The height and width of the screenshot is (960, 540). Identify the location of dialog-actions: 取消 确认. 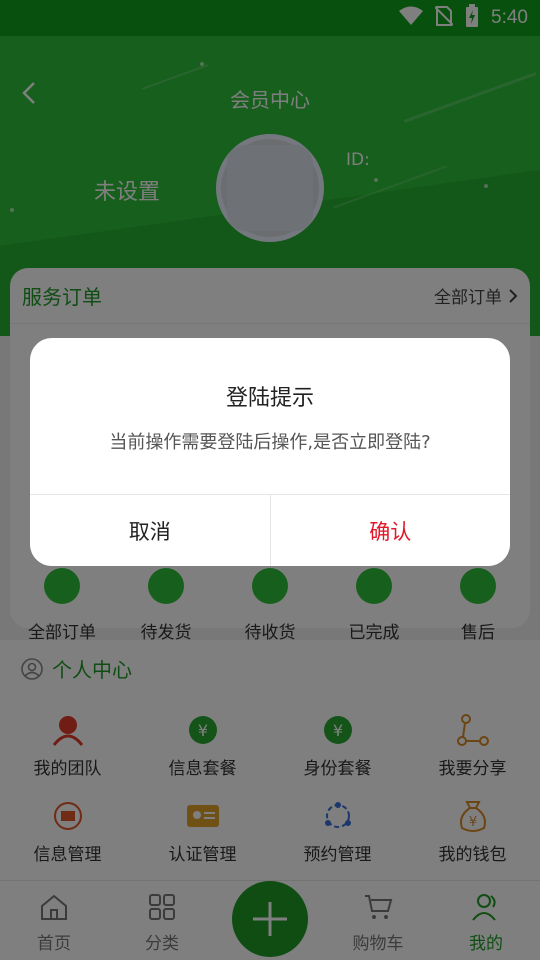
(270, 530).